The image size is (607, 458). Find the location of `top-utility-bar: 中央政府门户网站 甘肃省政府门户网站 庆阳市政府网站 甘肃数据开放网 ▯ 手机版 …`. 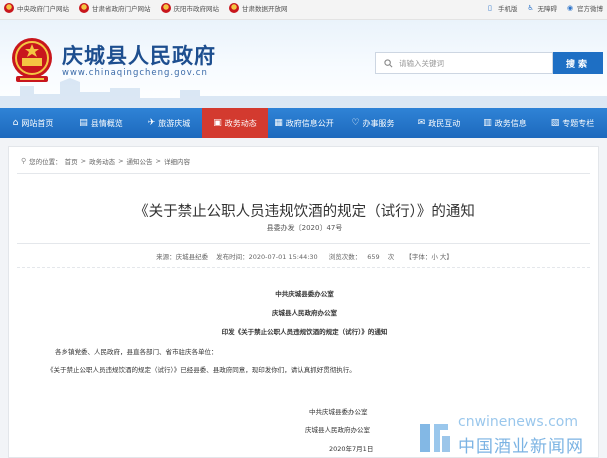

top-utility-bar: 中央政府门户网站 甘肃省政府门户网站 庆阳市政府网站 甘肃数据开放网 ▯ 手机版 … is located at coordinates (303, 10).